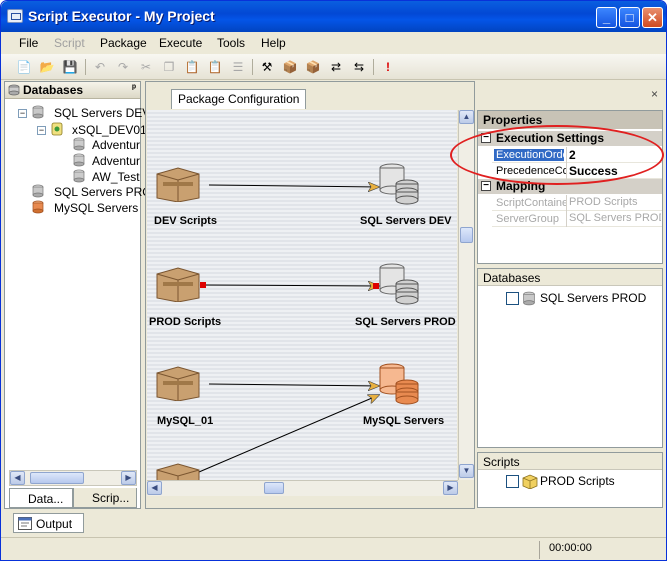 This screenshot has height=561, width=667. Describe the element at coordinates (185, 421) in the screenshot. I see `node-label-mysql01: MySQL_01` at that location.